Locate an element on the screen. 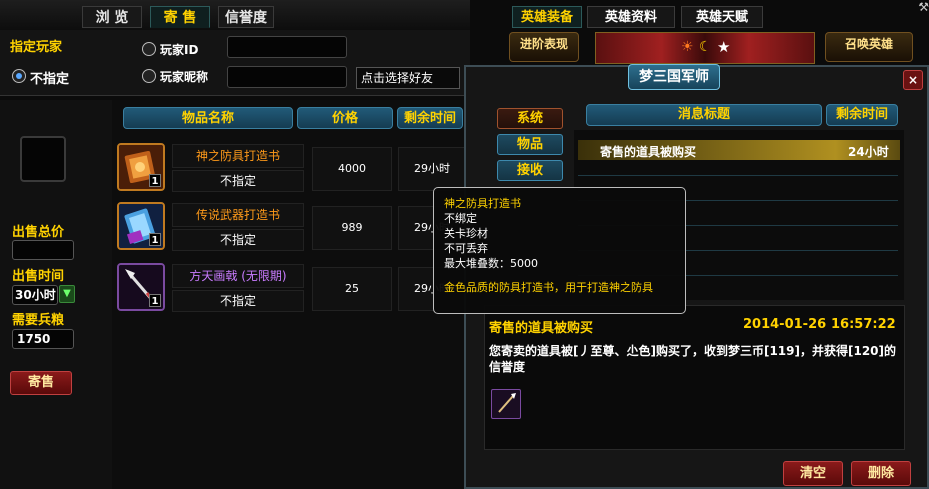 The image size is (929, 489). price-cell: 989 is located at coordinates (352, 228).